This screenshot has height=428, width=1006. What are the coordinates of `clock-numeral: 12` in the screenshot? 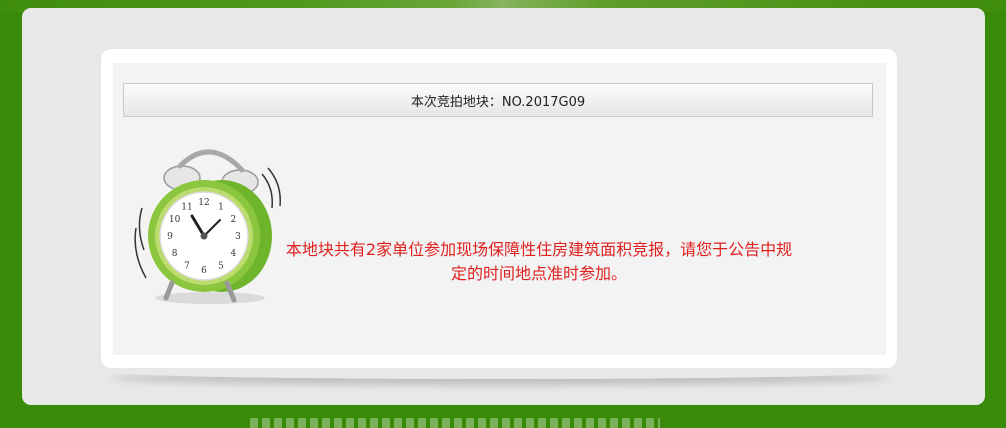 It's located at (203, 203).